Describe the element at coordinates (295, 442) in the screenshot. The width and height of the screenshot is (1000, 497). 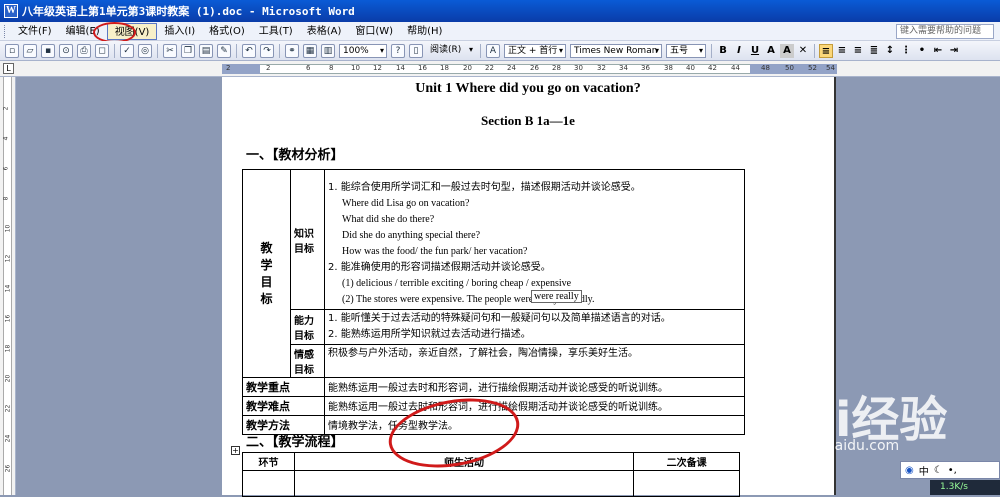
I see `section-heading-flow: 二、【教学流程】` at that location.